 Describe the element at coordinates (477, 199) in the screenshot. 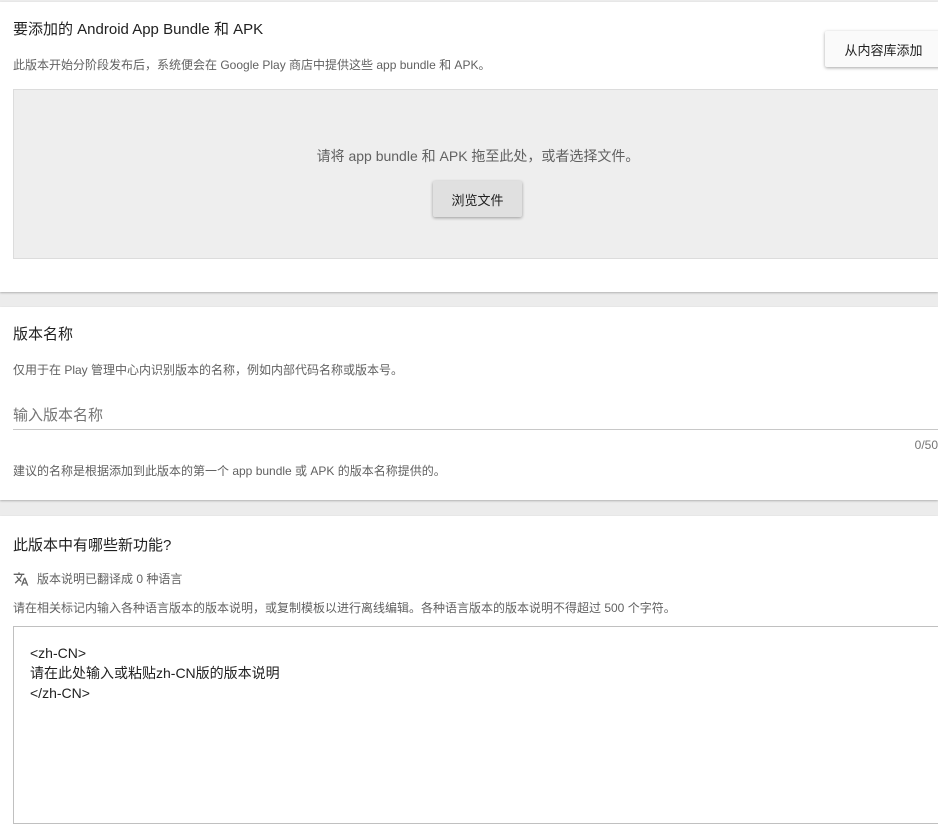

I see `browse-files-button: 浏览文件` at that location.